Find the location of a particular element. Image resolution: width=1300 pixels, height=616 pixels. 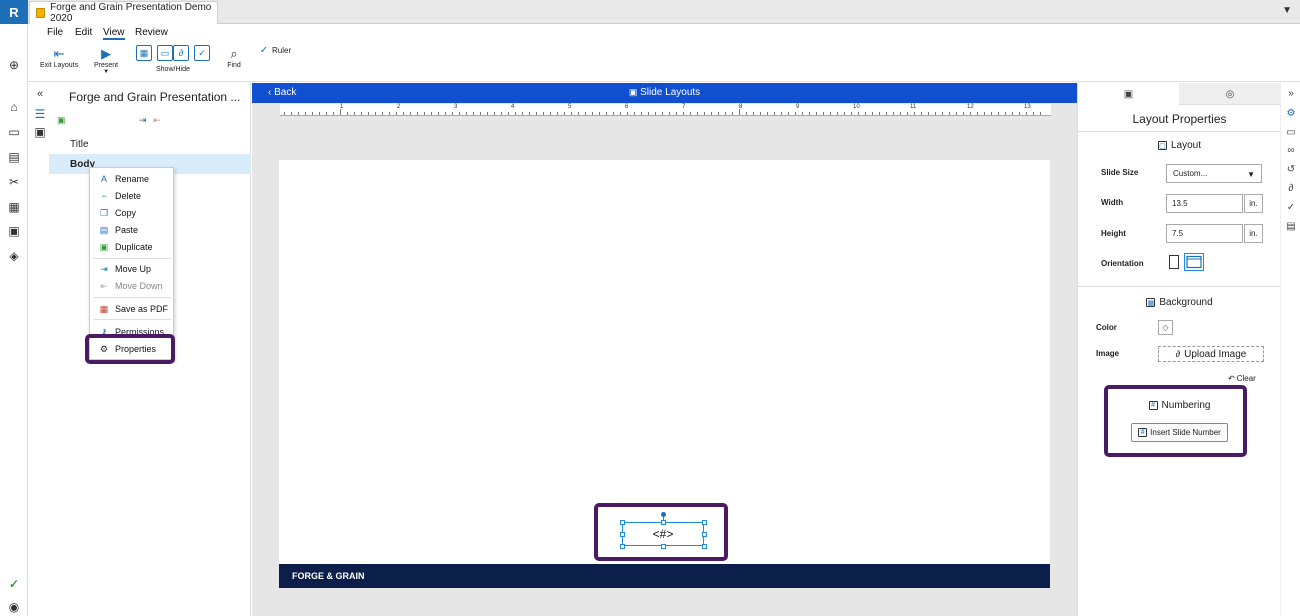

grid-icon: ▦ is located at coordinates (144, 53).